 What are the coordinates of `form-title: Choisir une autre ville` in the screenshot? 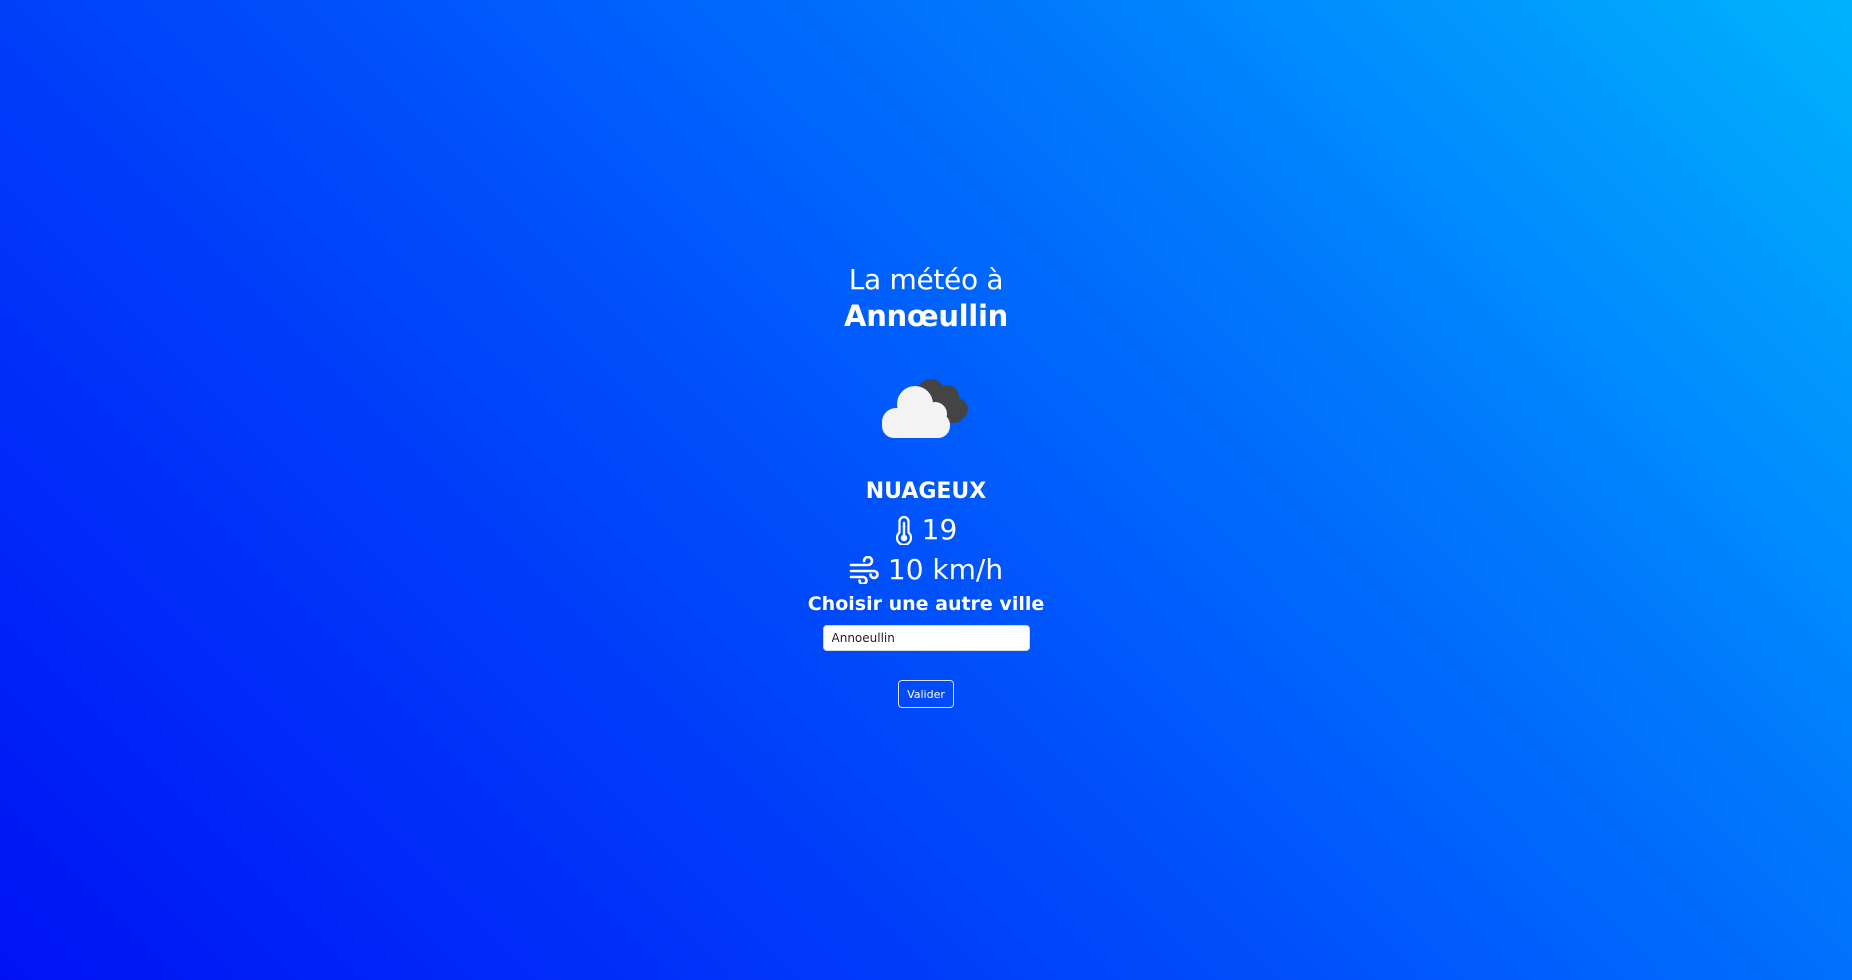 It's located at (926, 604).